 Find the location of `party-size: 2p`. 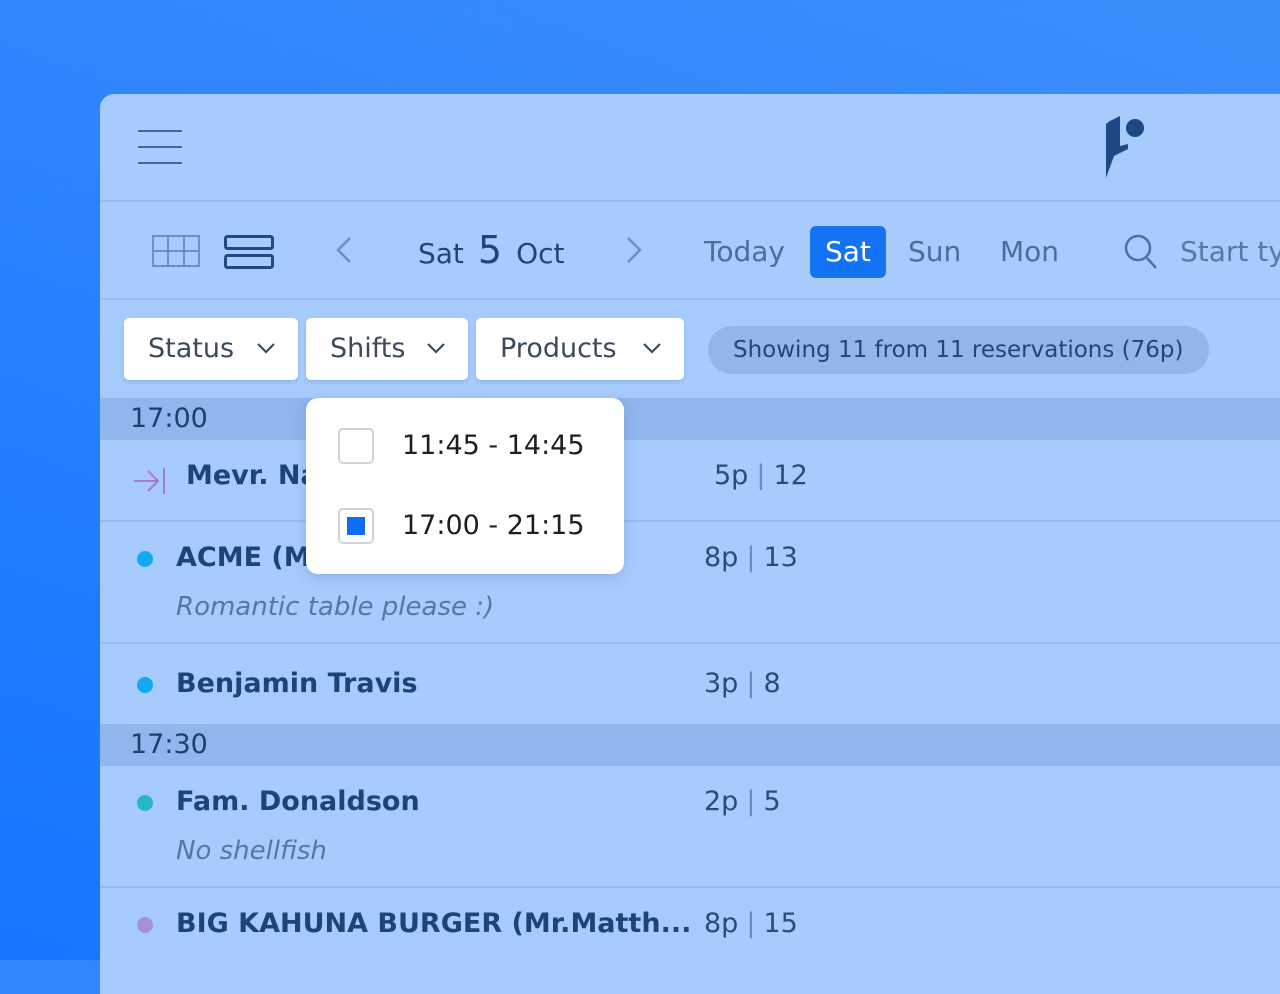

party-size: 2p is located at coordinates (721, 801).